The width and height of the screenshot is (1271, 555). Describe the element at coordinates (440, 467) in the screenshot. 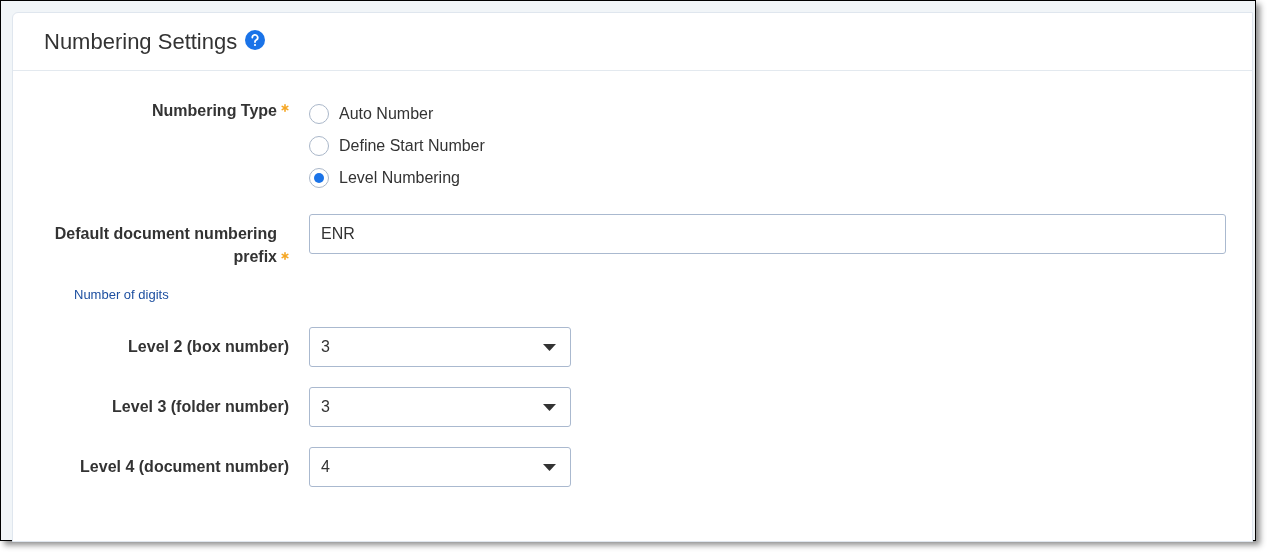

I see `digits-select: 4` at that location.